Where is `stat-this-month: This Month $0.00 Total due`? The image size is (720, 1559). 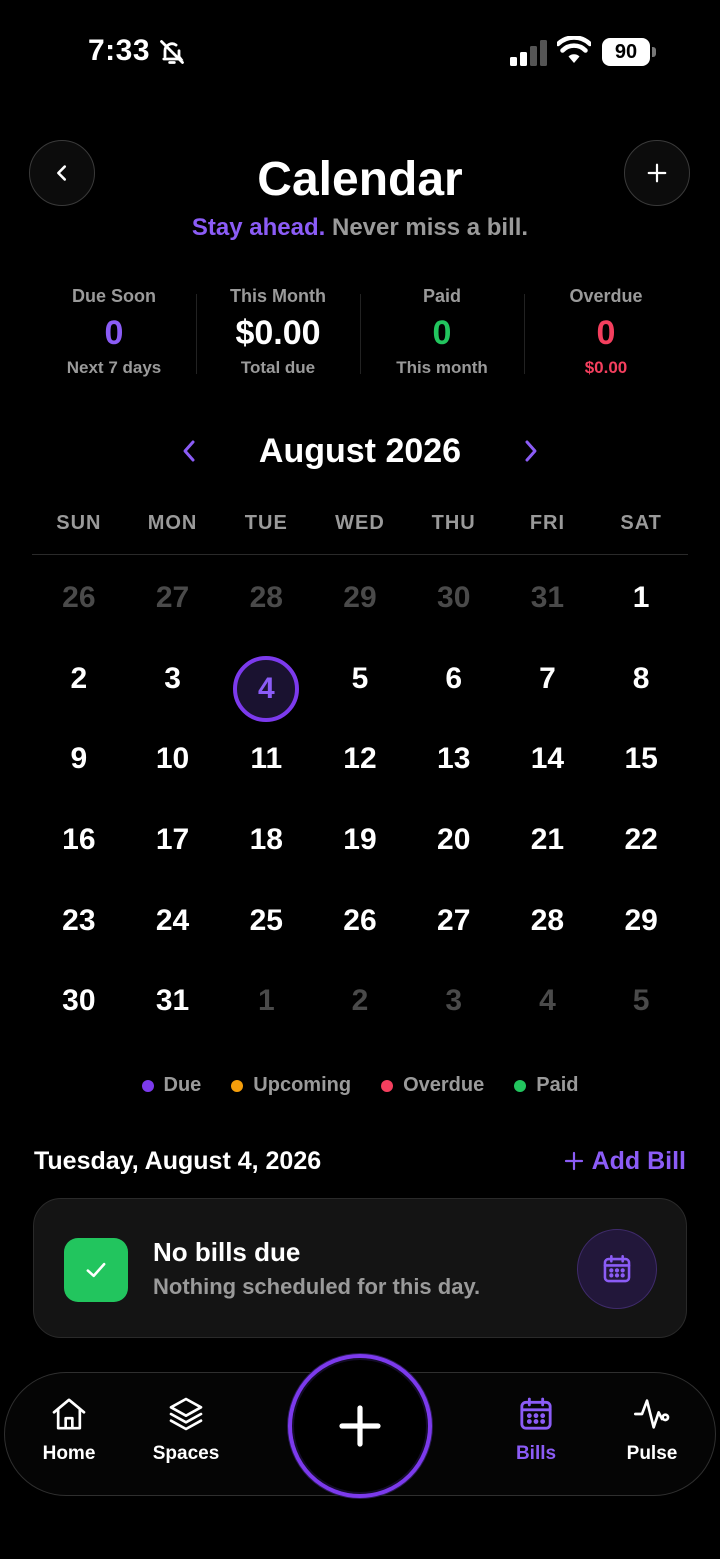
stat-this-month: This Month $0.00 Total due is located at coordinates (278, 332).